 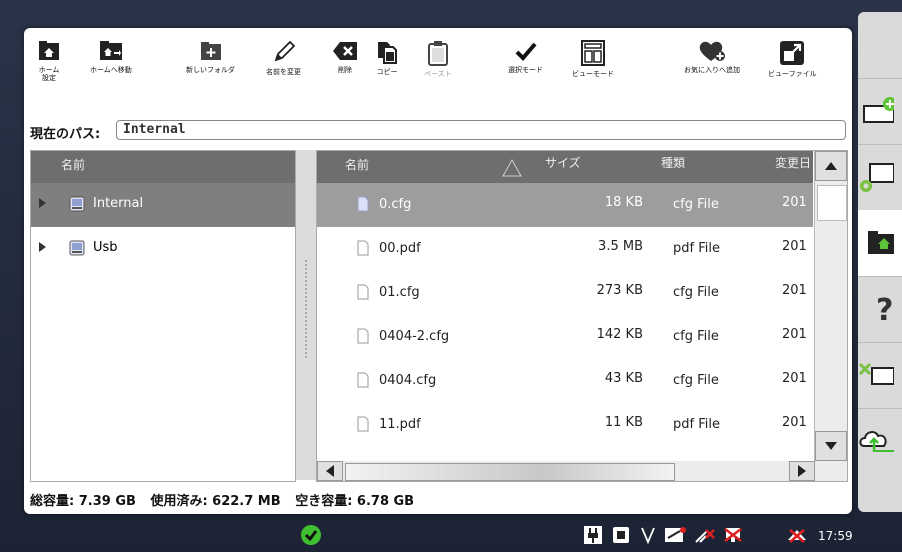 I want to click on file-name: 00.pdf, so click(x=400, y=248).